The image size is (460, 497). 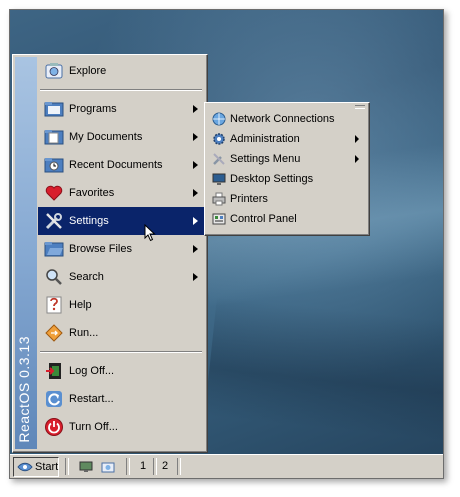 What do you see at coordinates (24, 389) in the screenshot?
I see `branding-text: ReactOS 0.3.13` at bounding box center [24, 389].